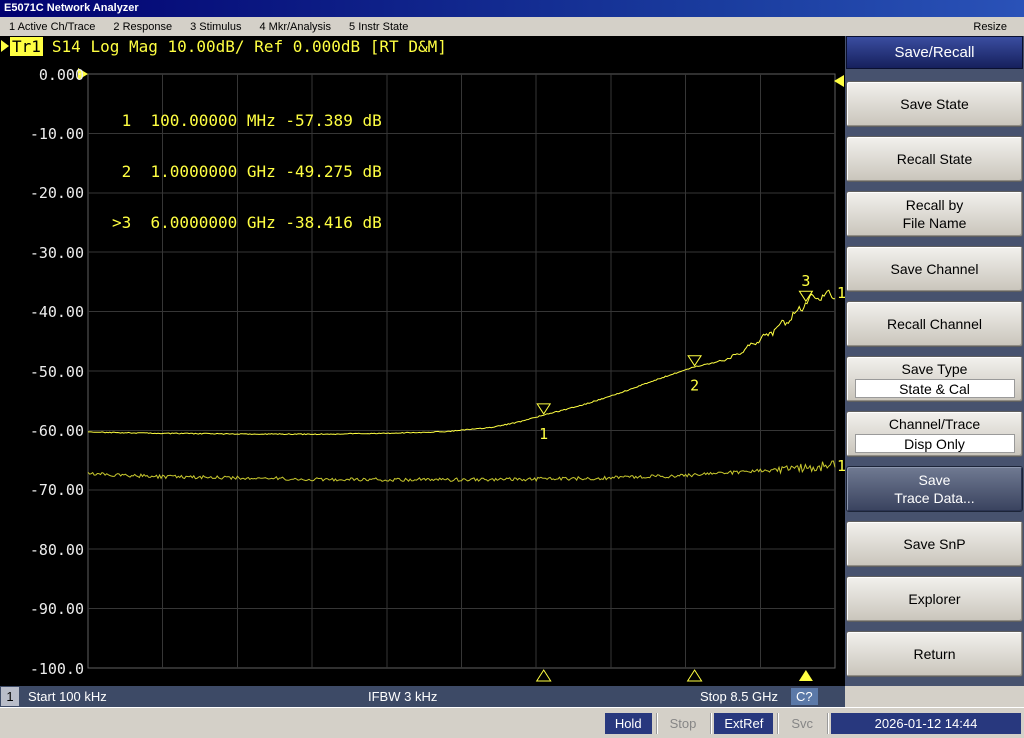 The height and width of the screenshot is (738, 1024). I want to click on softkey-save-state: Save State, so click(934, 104).